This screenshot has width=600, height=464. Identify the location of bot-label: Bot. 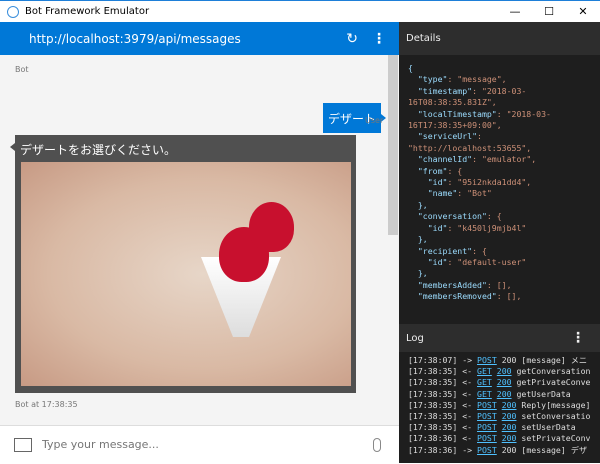
(22, 69).